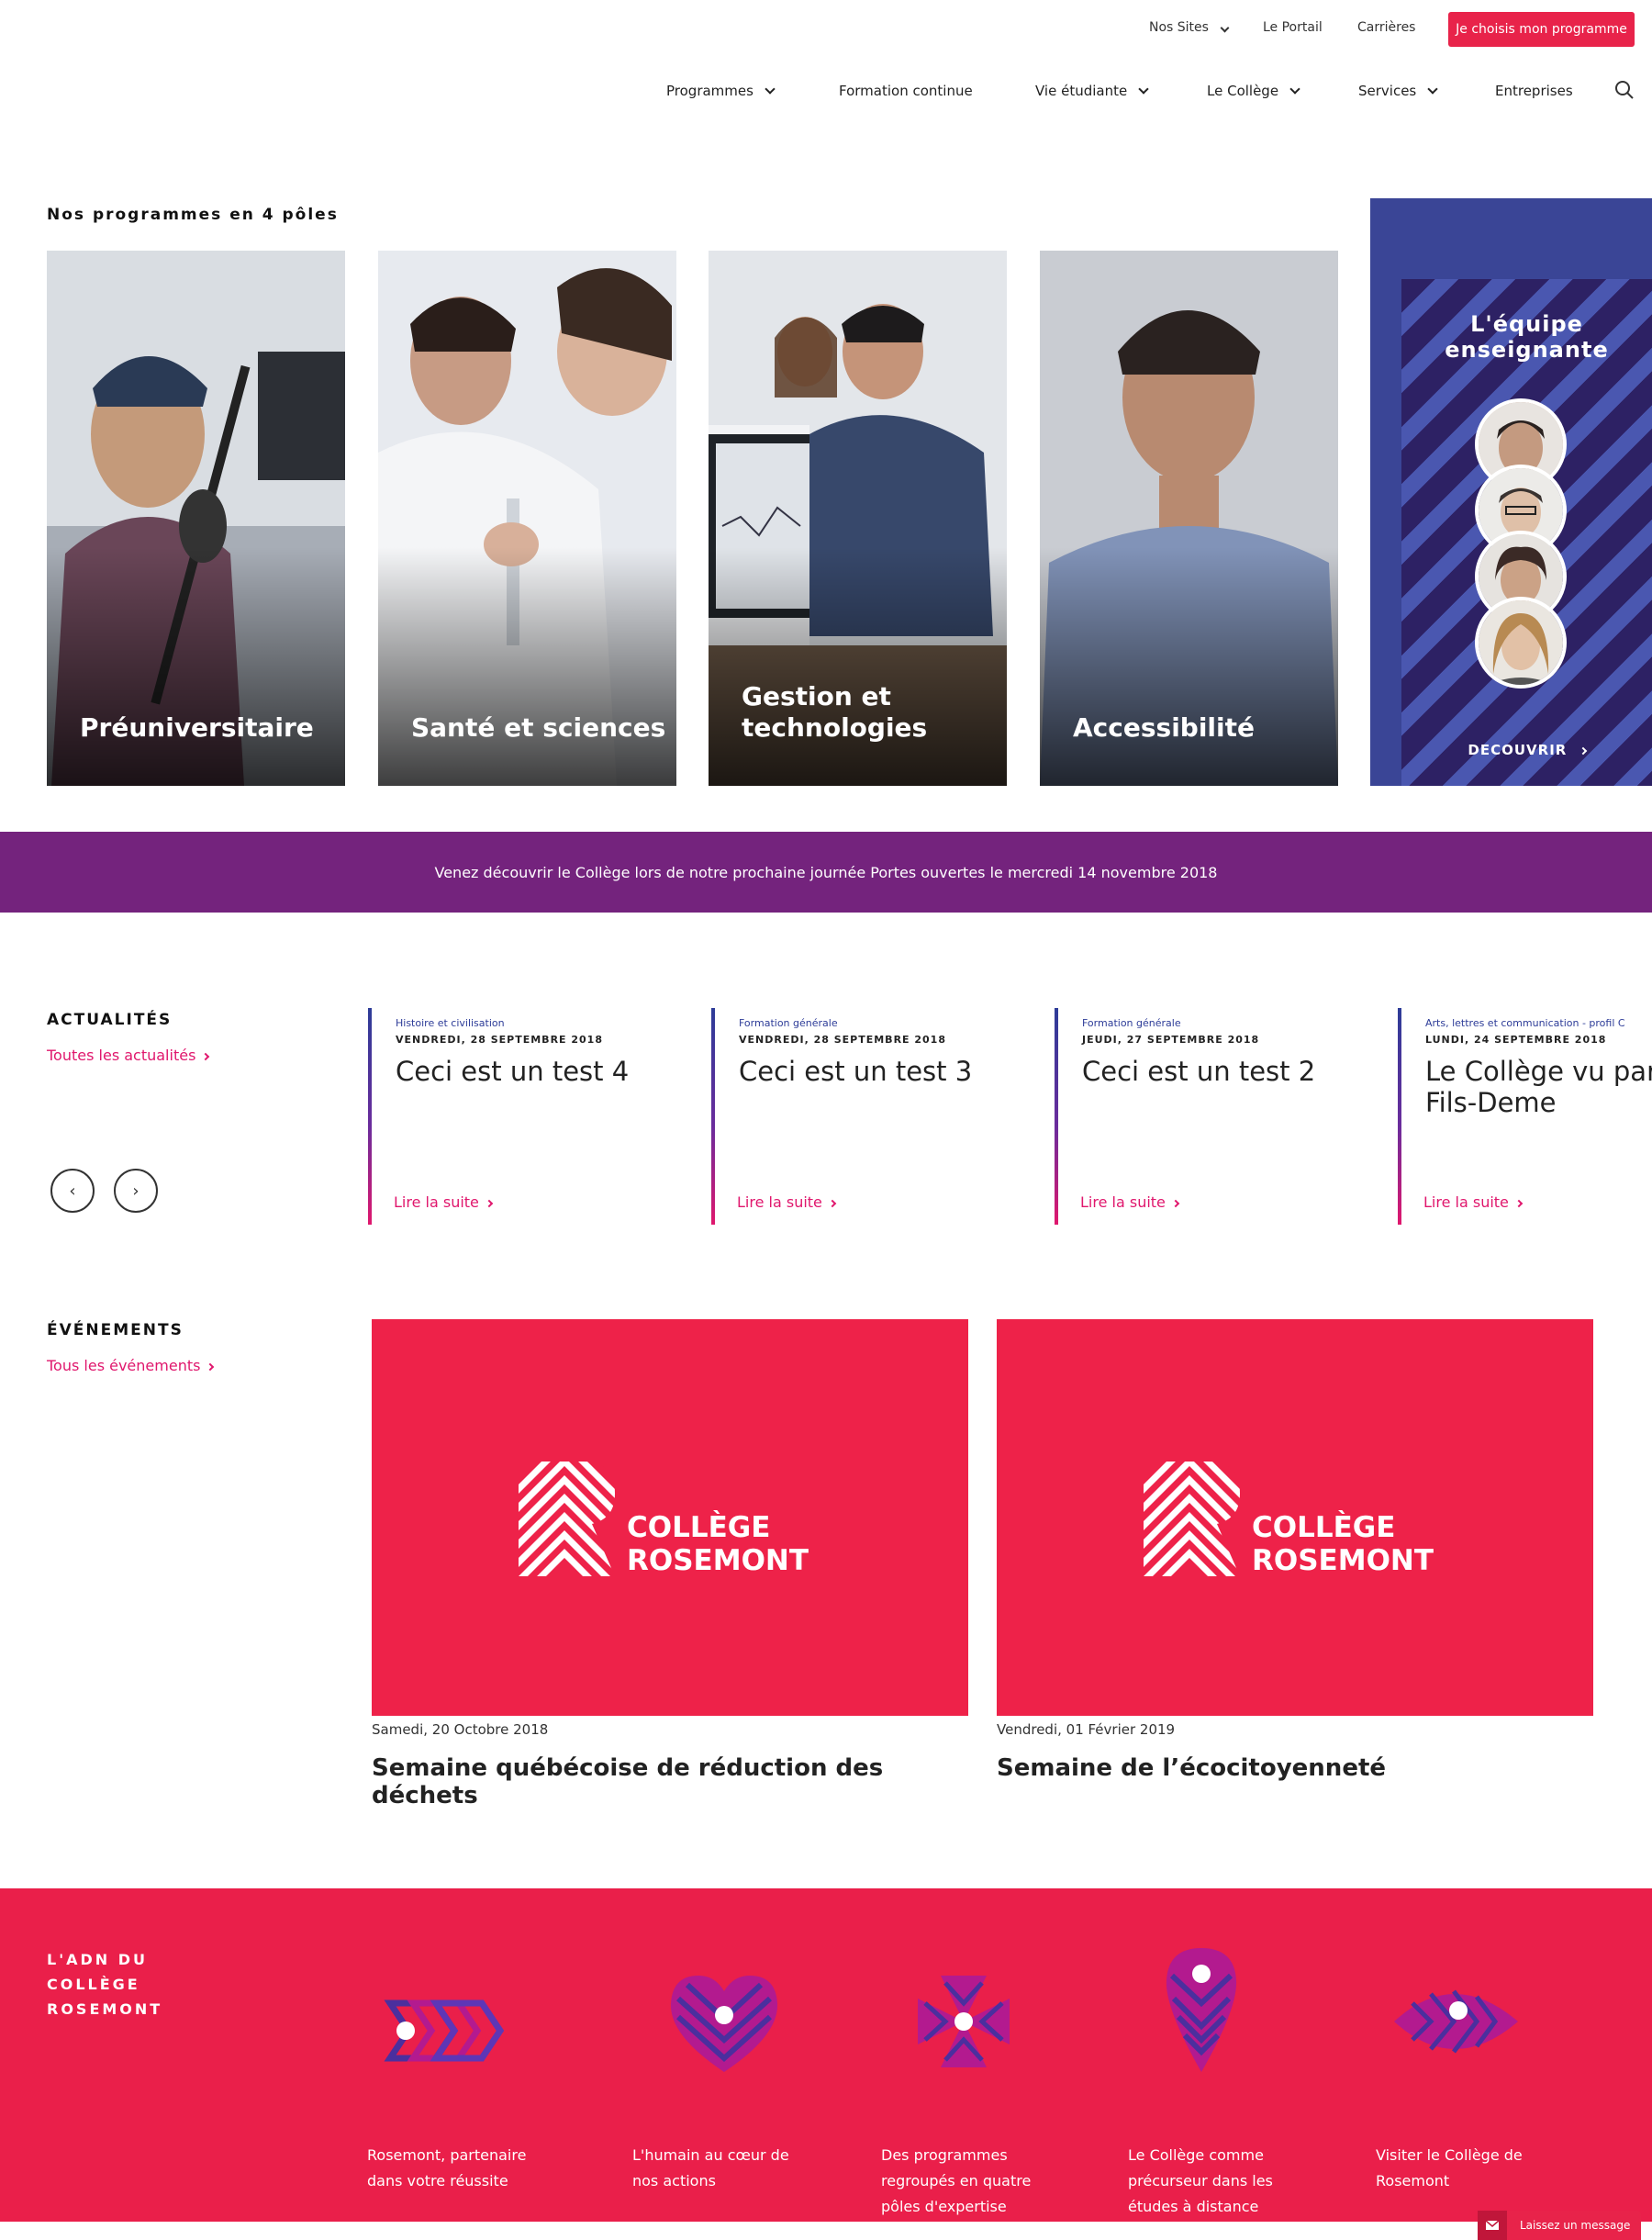 The image size is (1652, 2240). What do you see at coordinates (1542, 29) in the screenshot?
I see `choose-program-button: Je choisis mon programme` at bounding box center [1542, 29].